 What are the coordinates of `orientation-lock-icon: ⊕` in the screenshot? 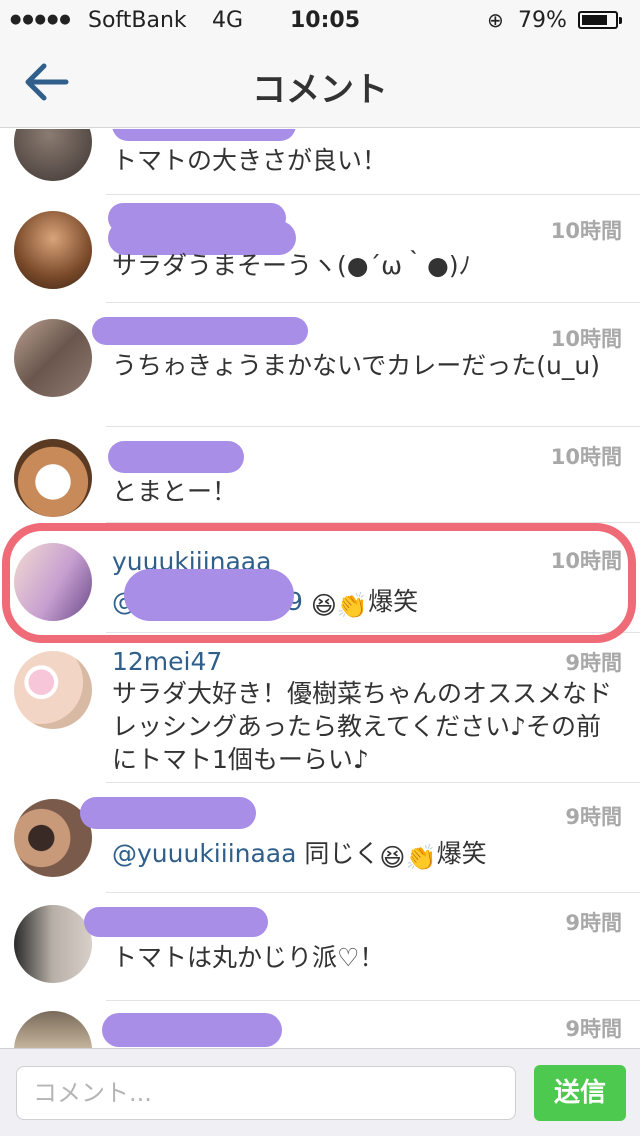 It's located at (495, 20).